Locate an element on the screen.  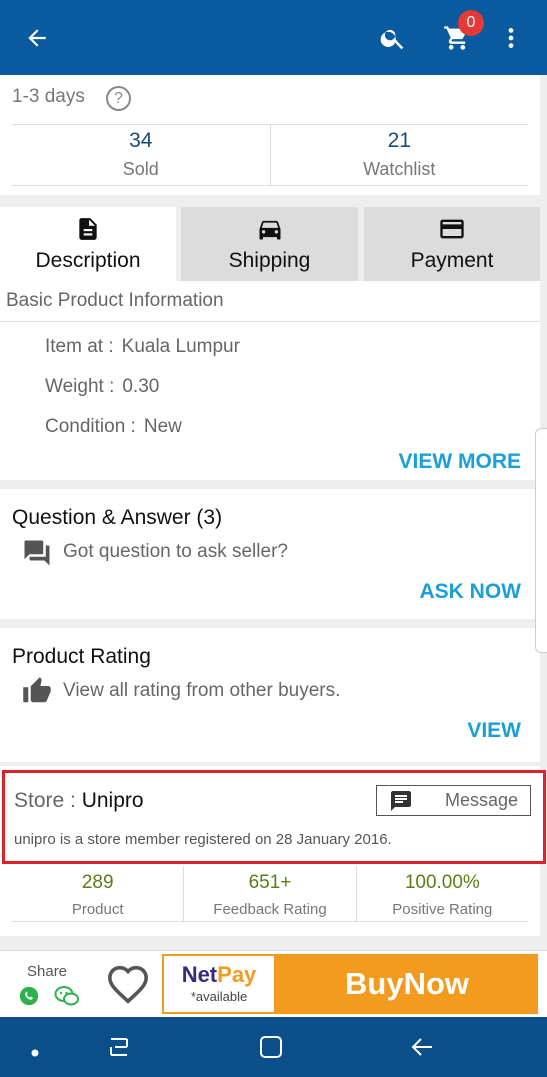
divider is located at coordinates (270, 321).